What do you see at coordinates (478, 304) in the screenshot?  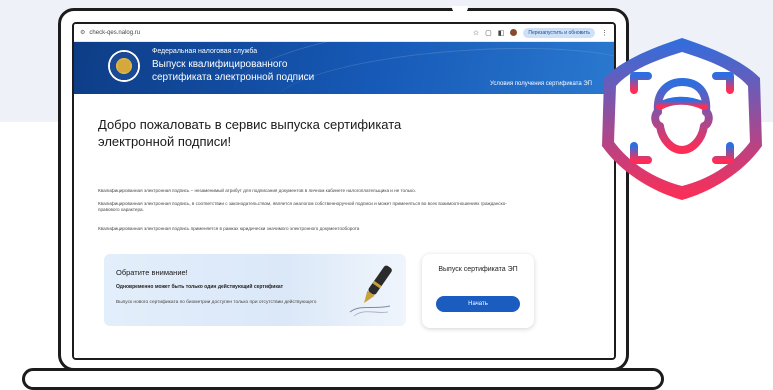 I see `start-button: Начать` at bounding box center [478, 304].